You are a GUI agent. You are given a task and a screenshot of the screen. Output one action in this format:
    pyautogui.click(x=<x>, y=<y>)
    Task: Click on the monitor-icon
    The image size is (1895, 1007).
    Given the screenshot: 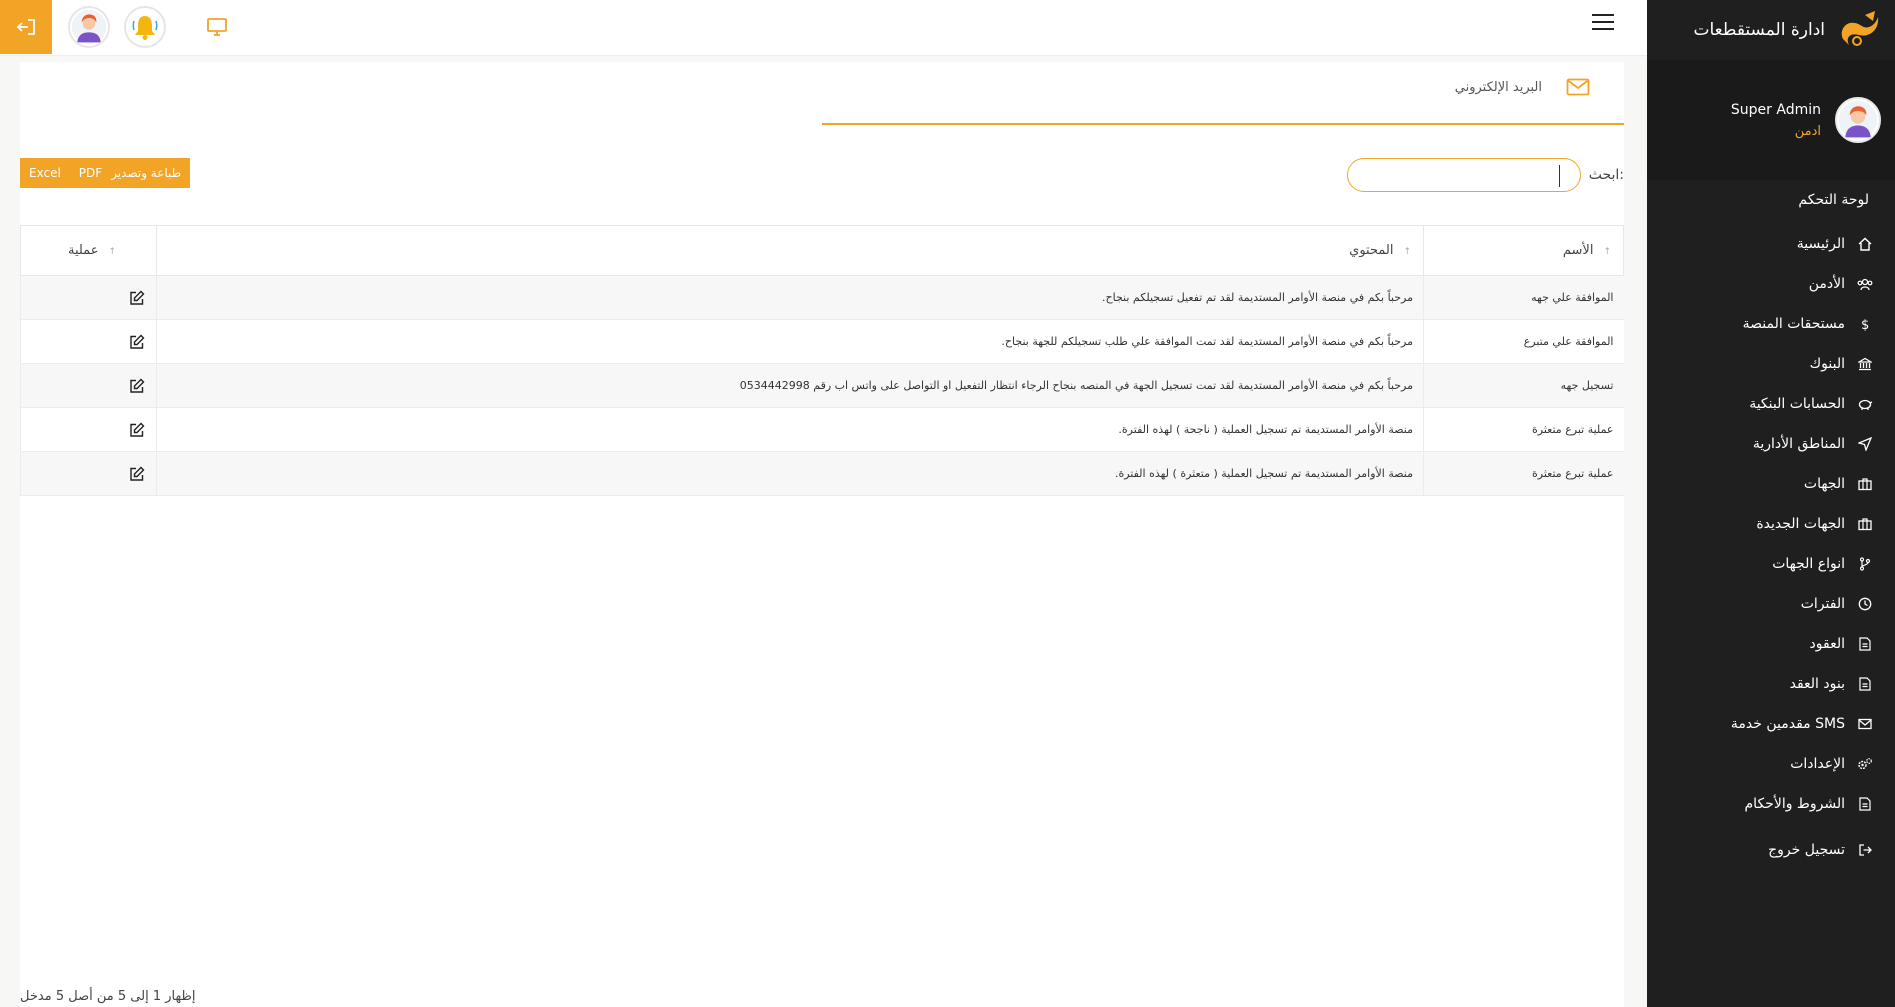 What is the action you would take?
    pyautogui.click(x=217, y=27)
    